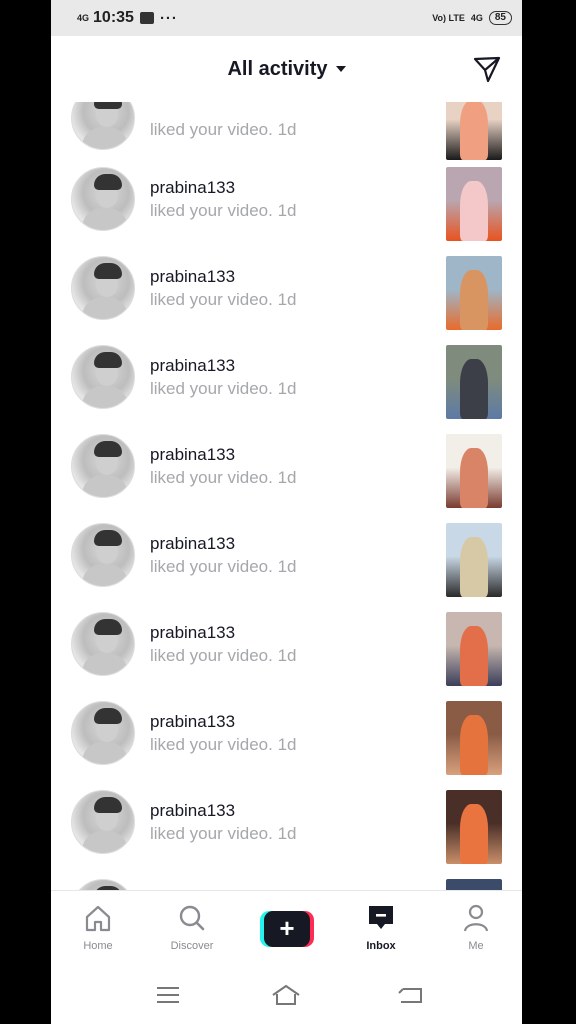 Image resolution: width=576 pixels, height=1024 pixels. Describe the element at coordinates (487, 69) in the screenshot. I see `send-icon` at that location.